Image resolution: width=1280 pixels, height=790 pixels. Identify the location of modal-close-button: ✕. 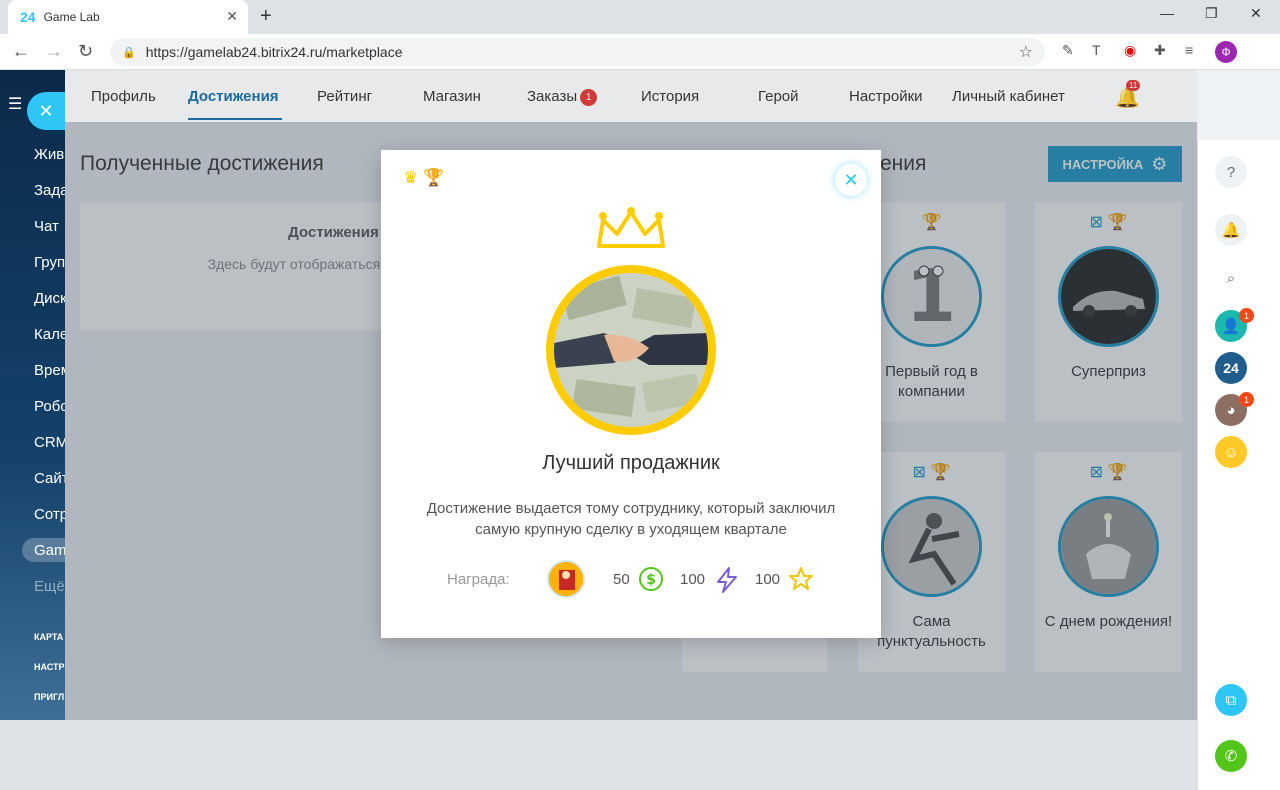
(851, 180).